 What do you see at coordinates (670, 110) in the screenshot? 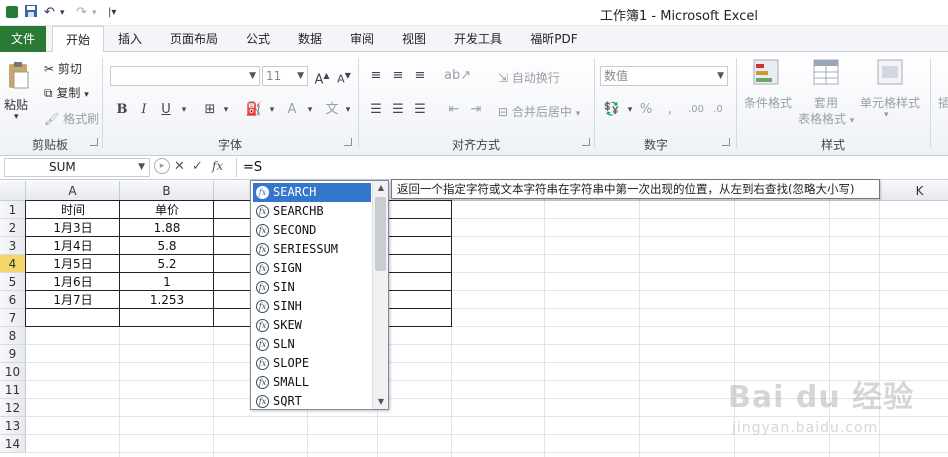
I see `comma-icon: ,` at bounding box center [670, 110].